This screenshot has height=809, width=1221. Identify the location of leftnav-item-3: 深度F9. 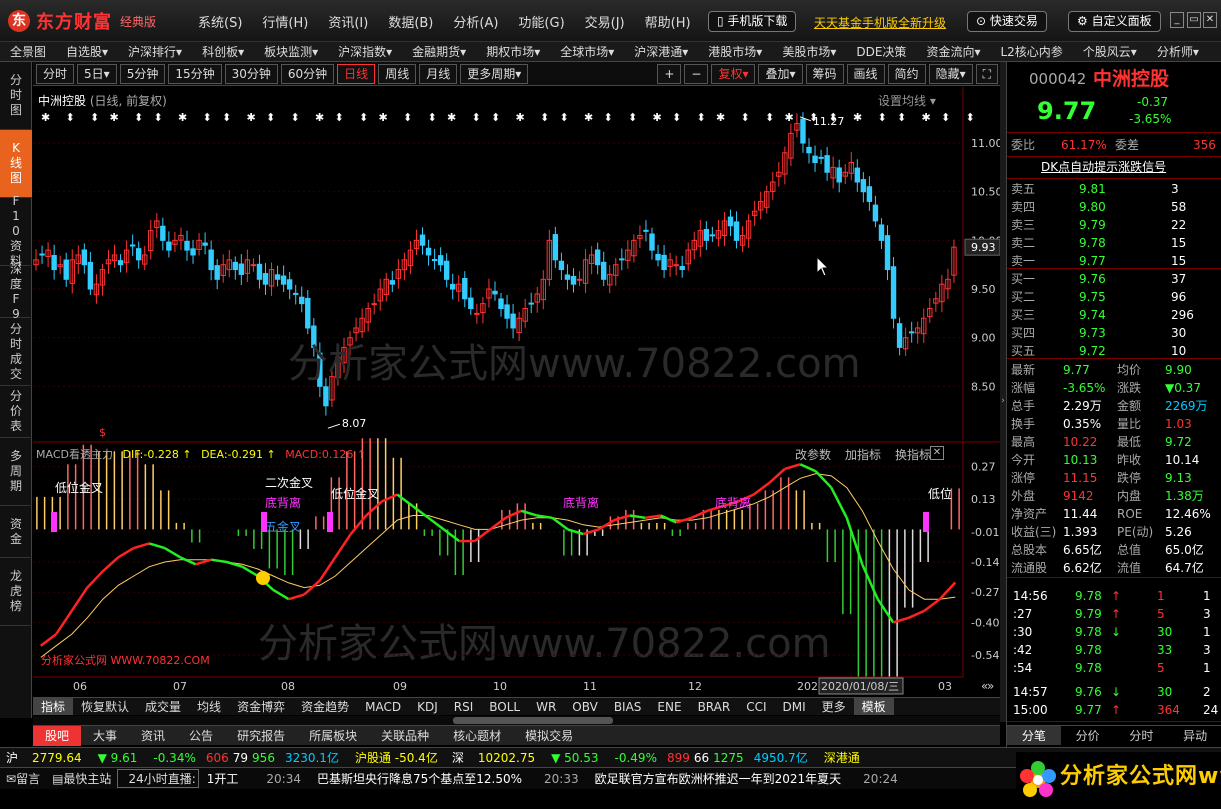
(16, 291).